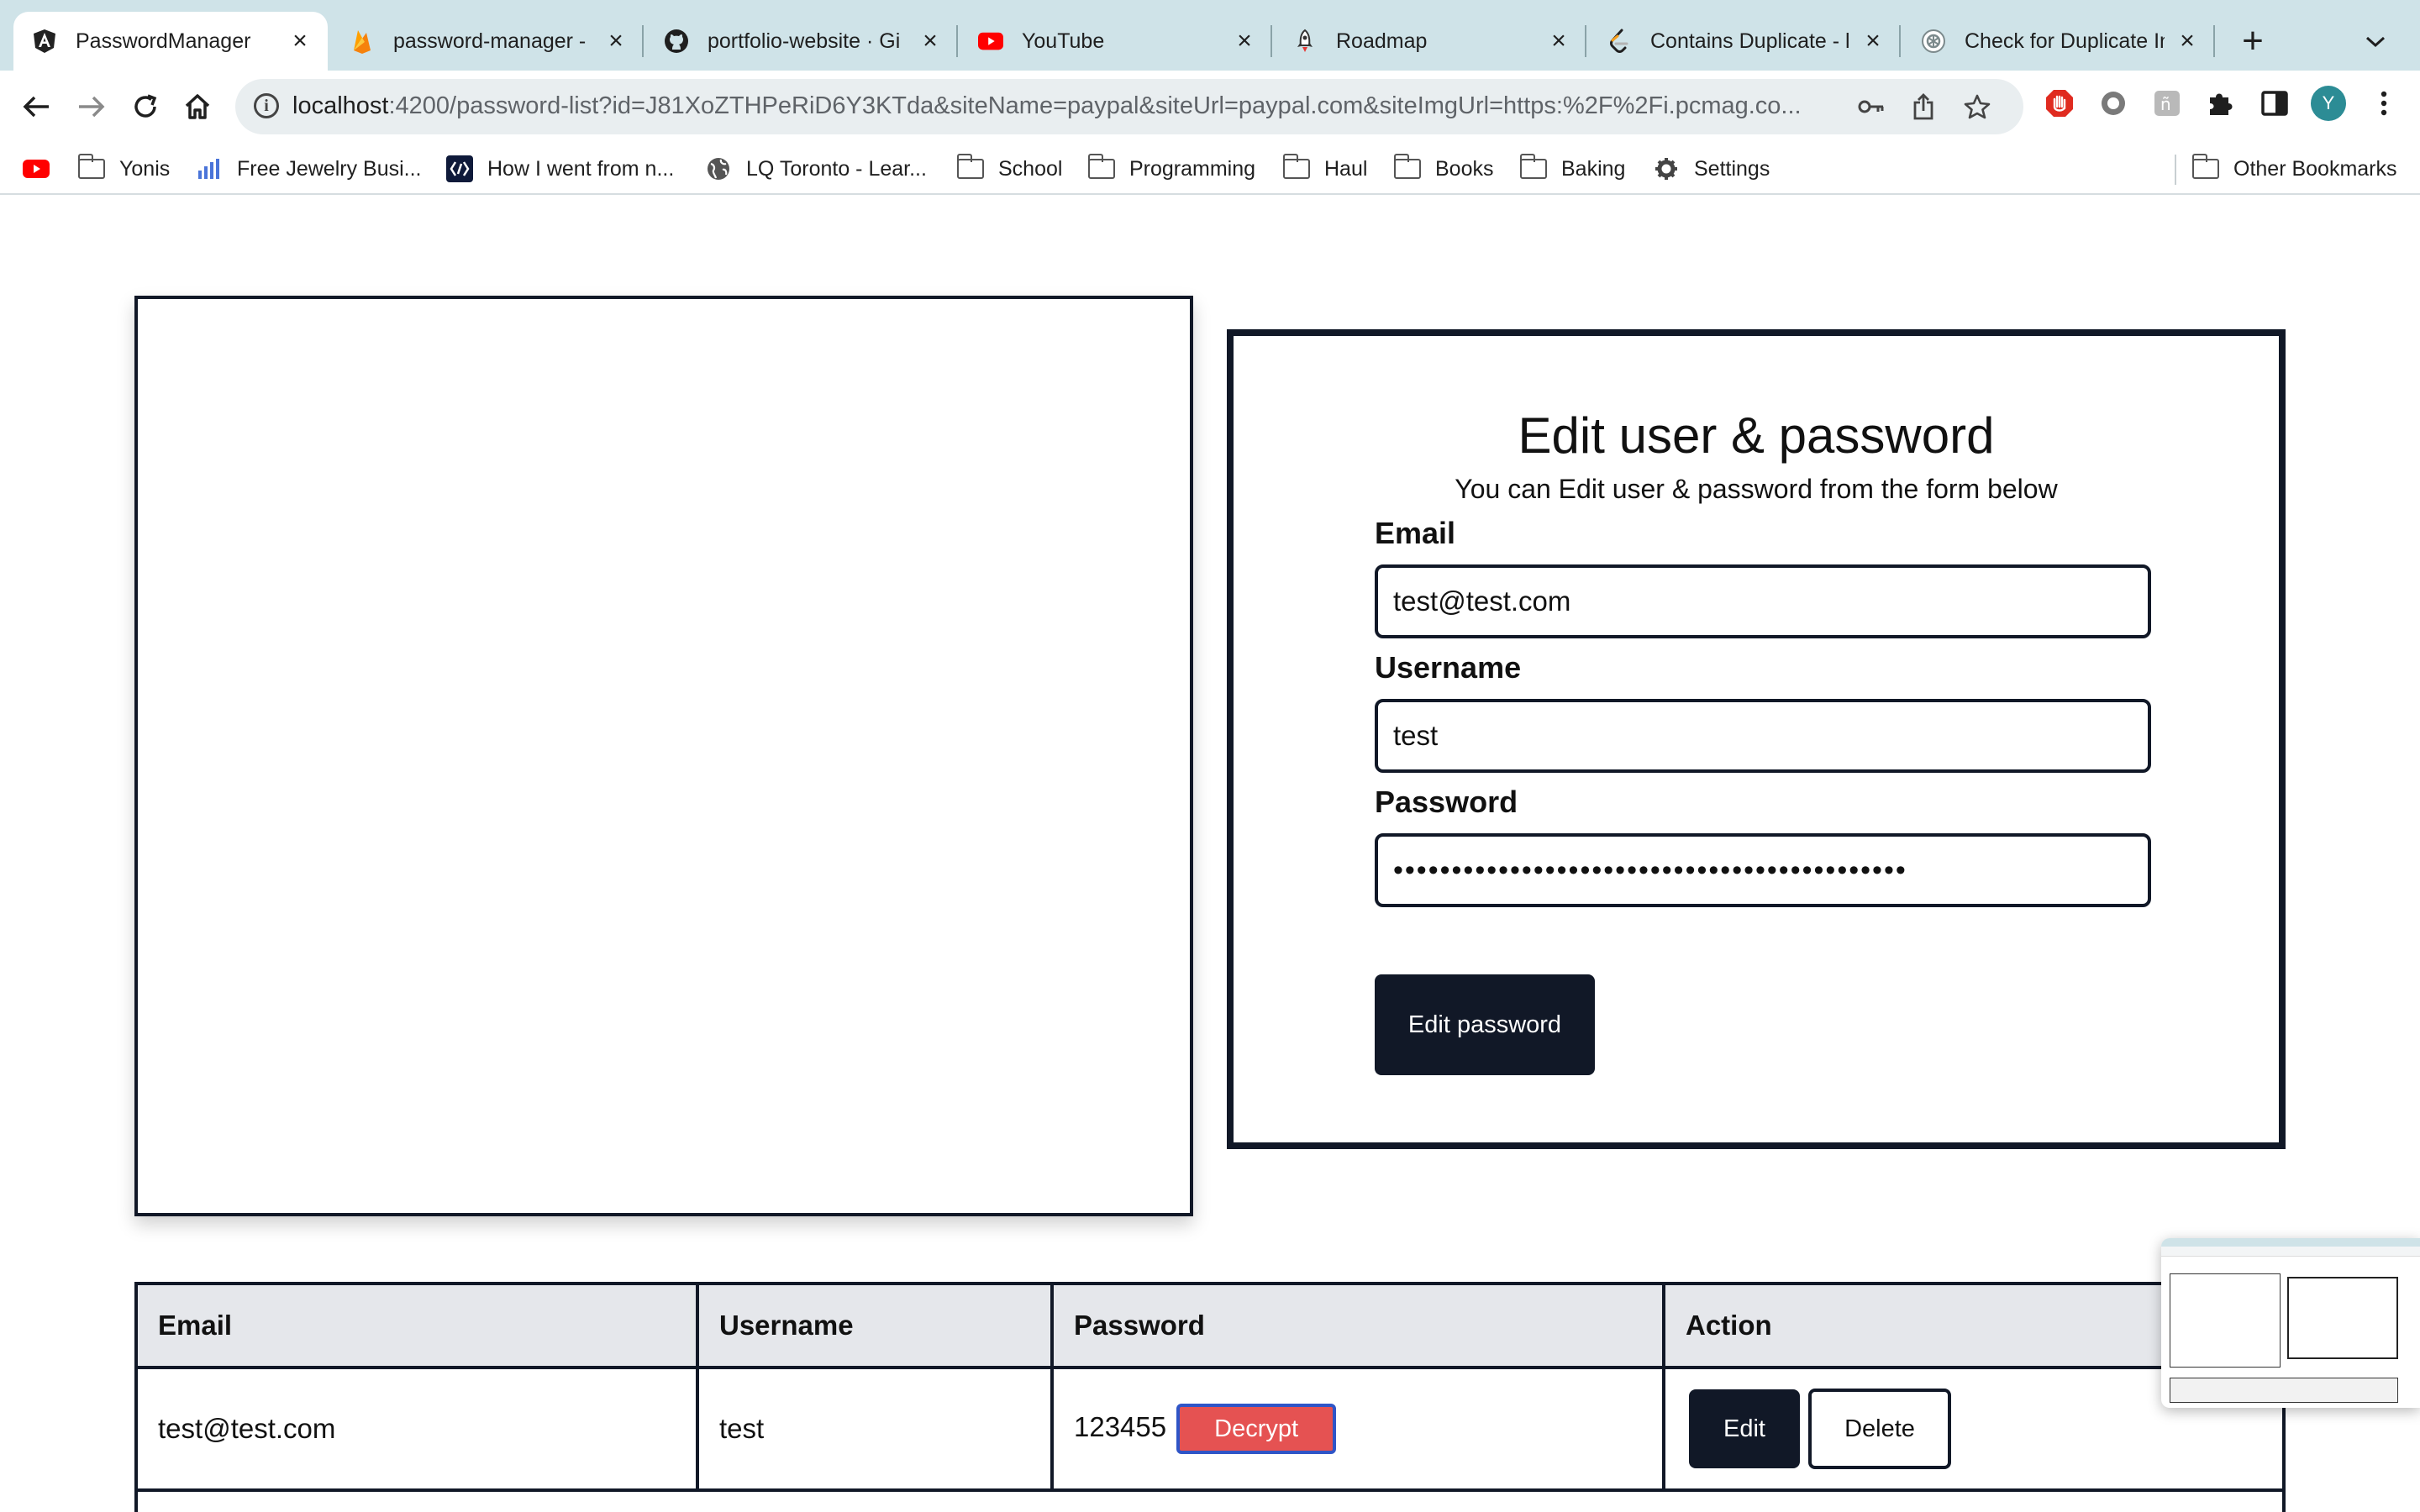  Describe the element at coordinates (1446, 802) in the screenshot. I see `password-label: Password` at that location.